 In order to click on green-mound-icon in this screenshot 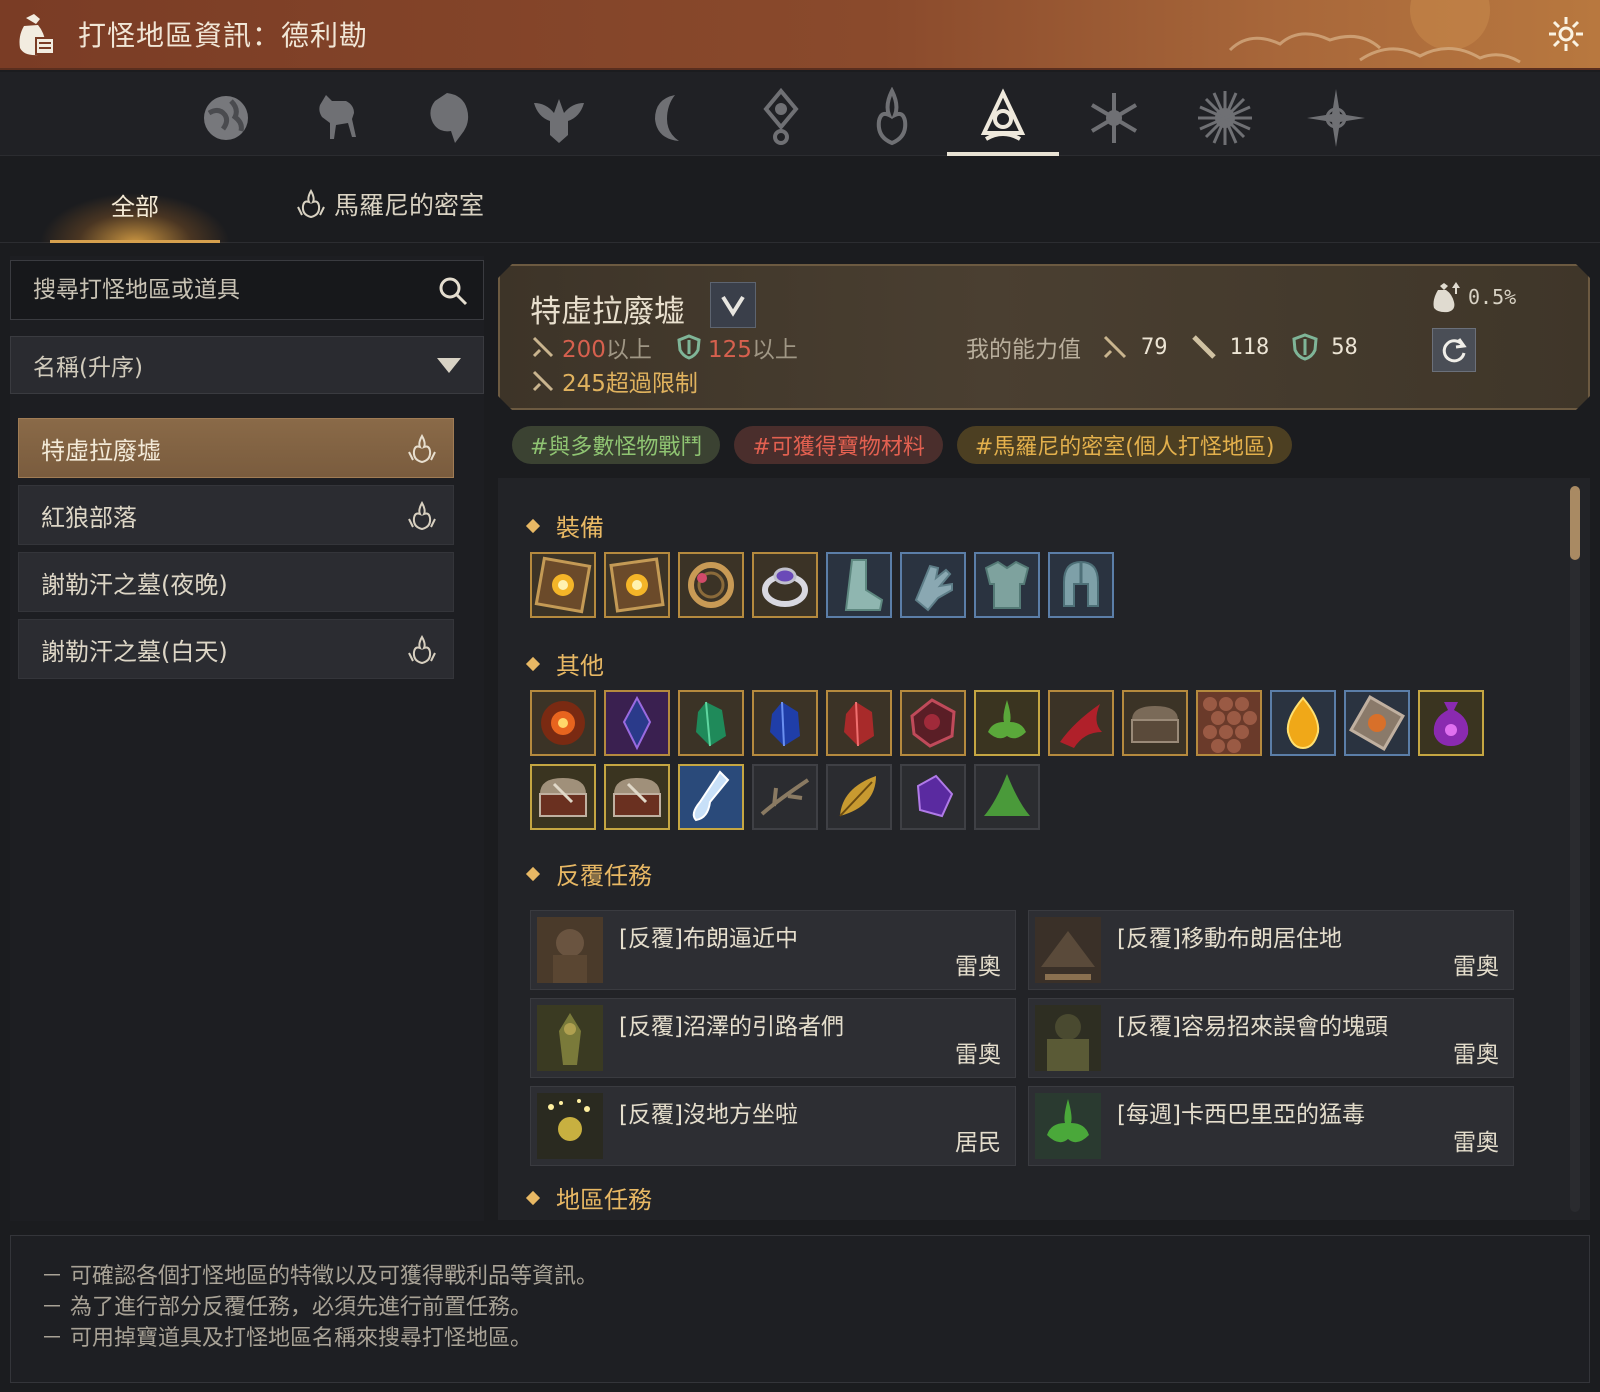, I will do `click(1007, 797)`.